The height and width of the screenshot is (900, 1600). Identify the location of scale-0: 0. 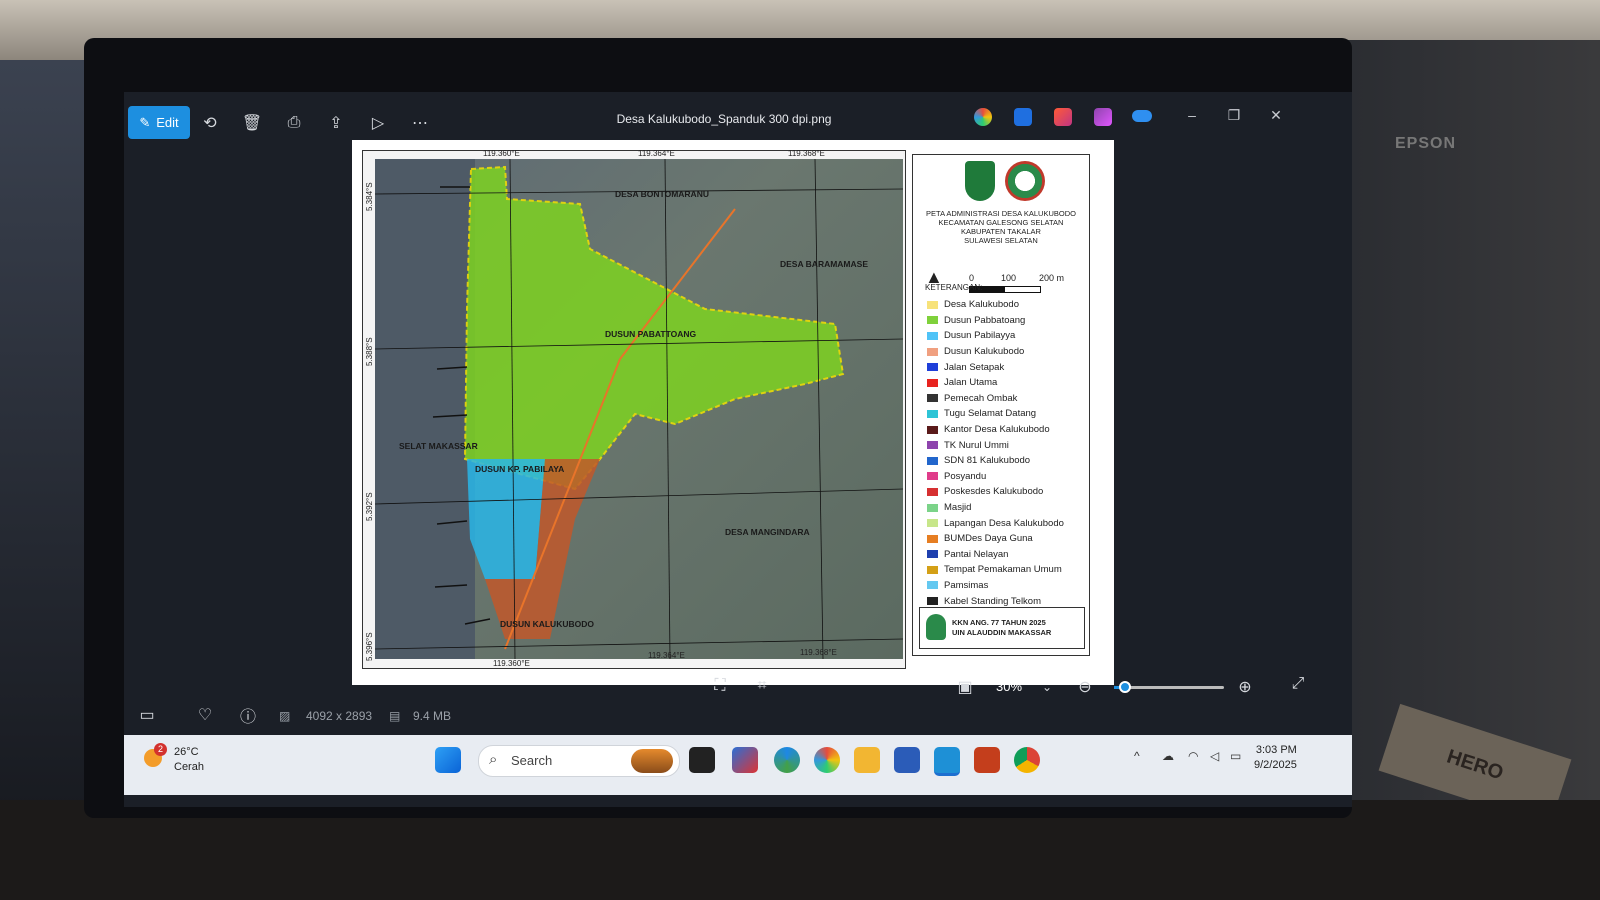
(972, 278).